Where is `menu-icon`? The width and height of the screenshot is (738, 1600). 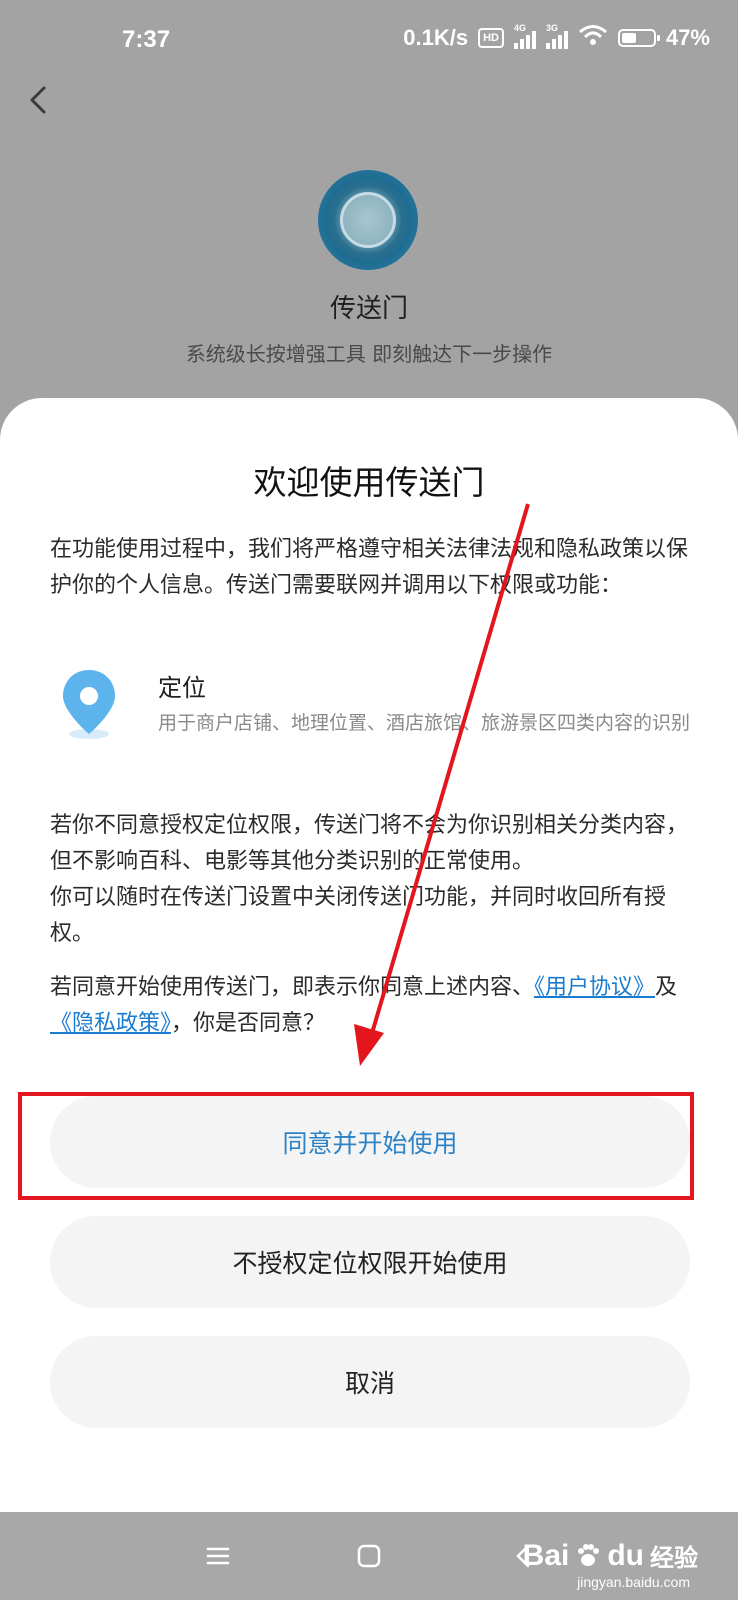
menu-icon is located at coordinates (218, 1556).